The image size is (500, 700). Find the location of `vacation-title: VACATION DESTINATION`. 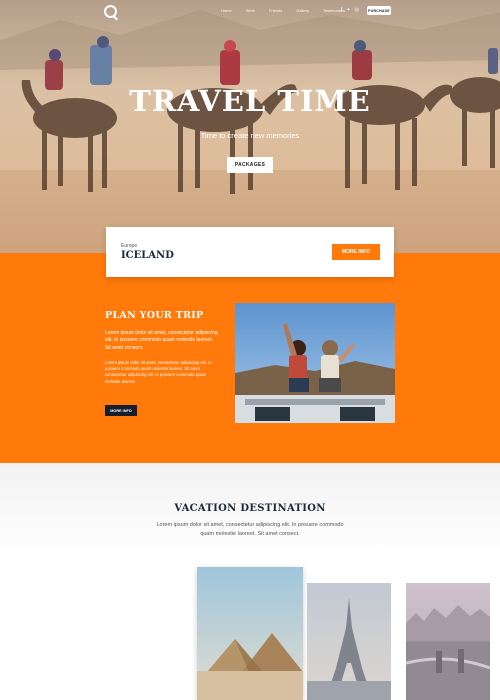

vacation-title: VACATION DESTINATION is located at coordinates (250, 508).